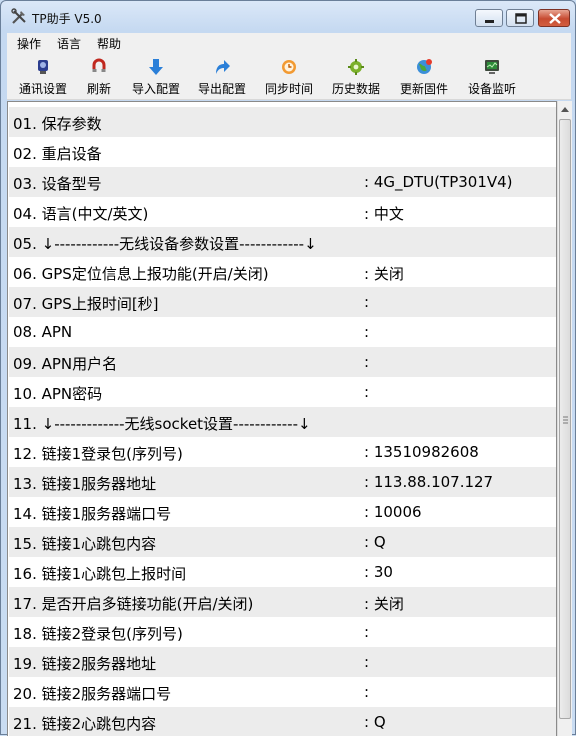  I want to click on param-row: 10. APN密码:, so click(282, 392).